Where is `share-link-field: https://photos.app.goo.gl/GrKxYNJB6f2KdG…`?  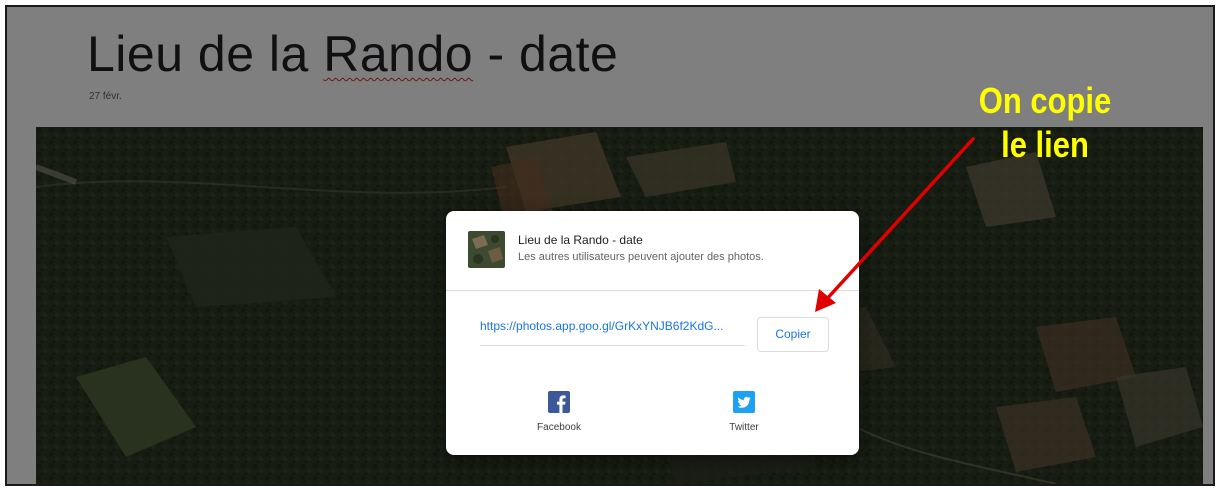 share-link-field: https://photos.app.goo.gl/GrKxYNJB6f2KdG… is located at coordinates (612, 331).